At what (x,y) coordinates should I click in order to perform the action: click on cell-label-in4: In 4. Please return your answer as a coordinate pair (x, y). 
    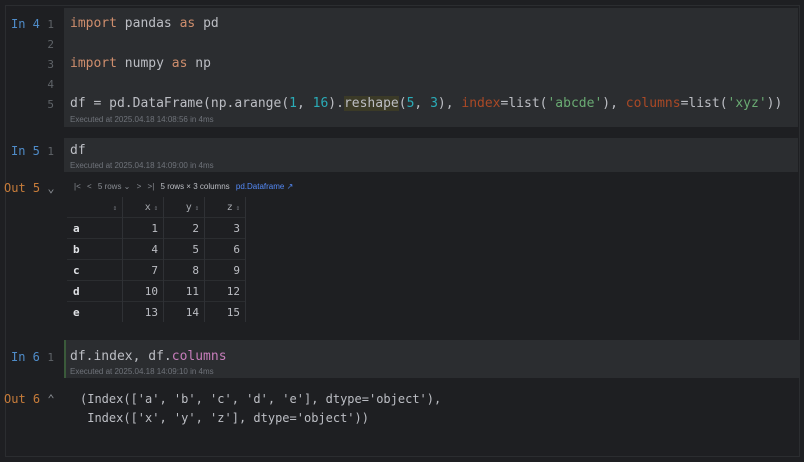
    Looking at the image, I should click on (25, 24).